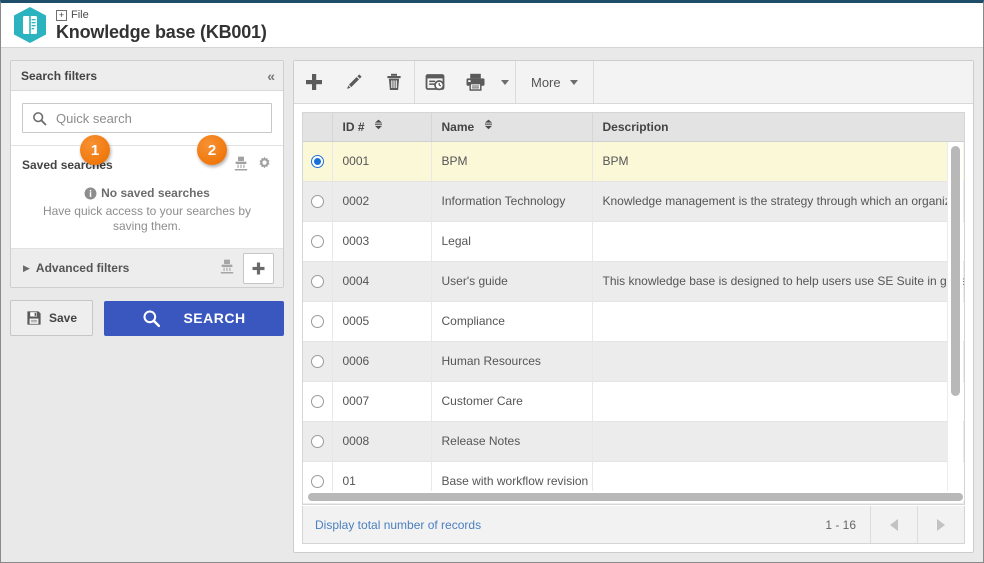 The image size is (984, 563). I want to click on no-saved-searches-message: No saved searches, so click(147, 193).